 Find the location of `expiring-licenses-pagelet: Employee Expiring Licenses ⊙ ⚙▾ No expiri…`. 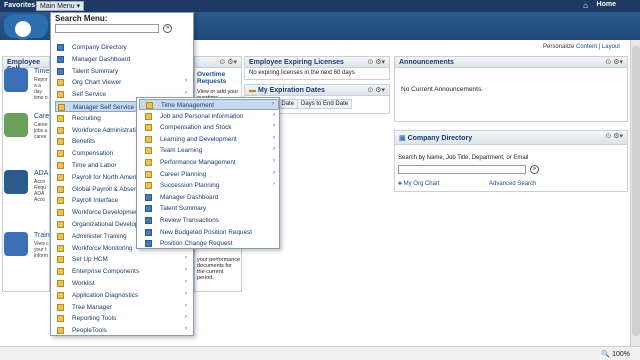

expiring-licenses-pagelet: Employee Expiring Licenses ⊙ ⚙▾ No expiri… is located at coordinates (317, 68).